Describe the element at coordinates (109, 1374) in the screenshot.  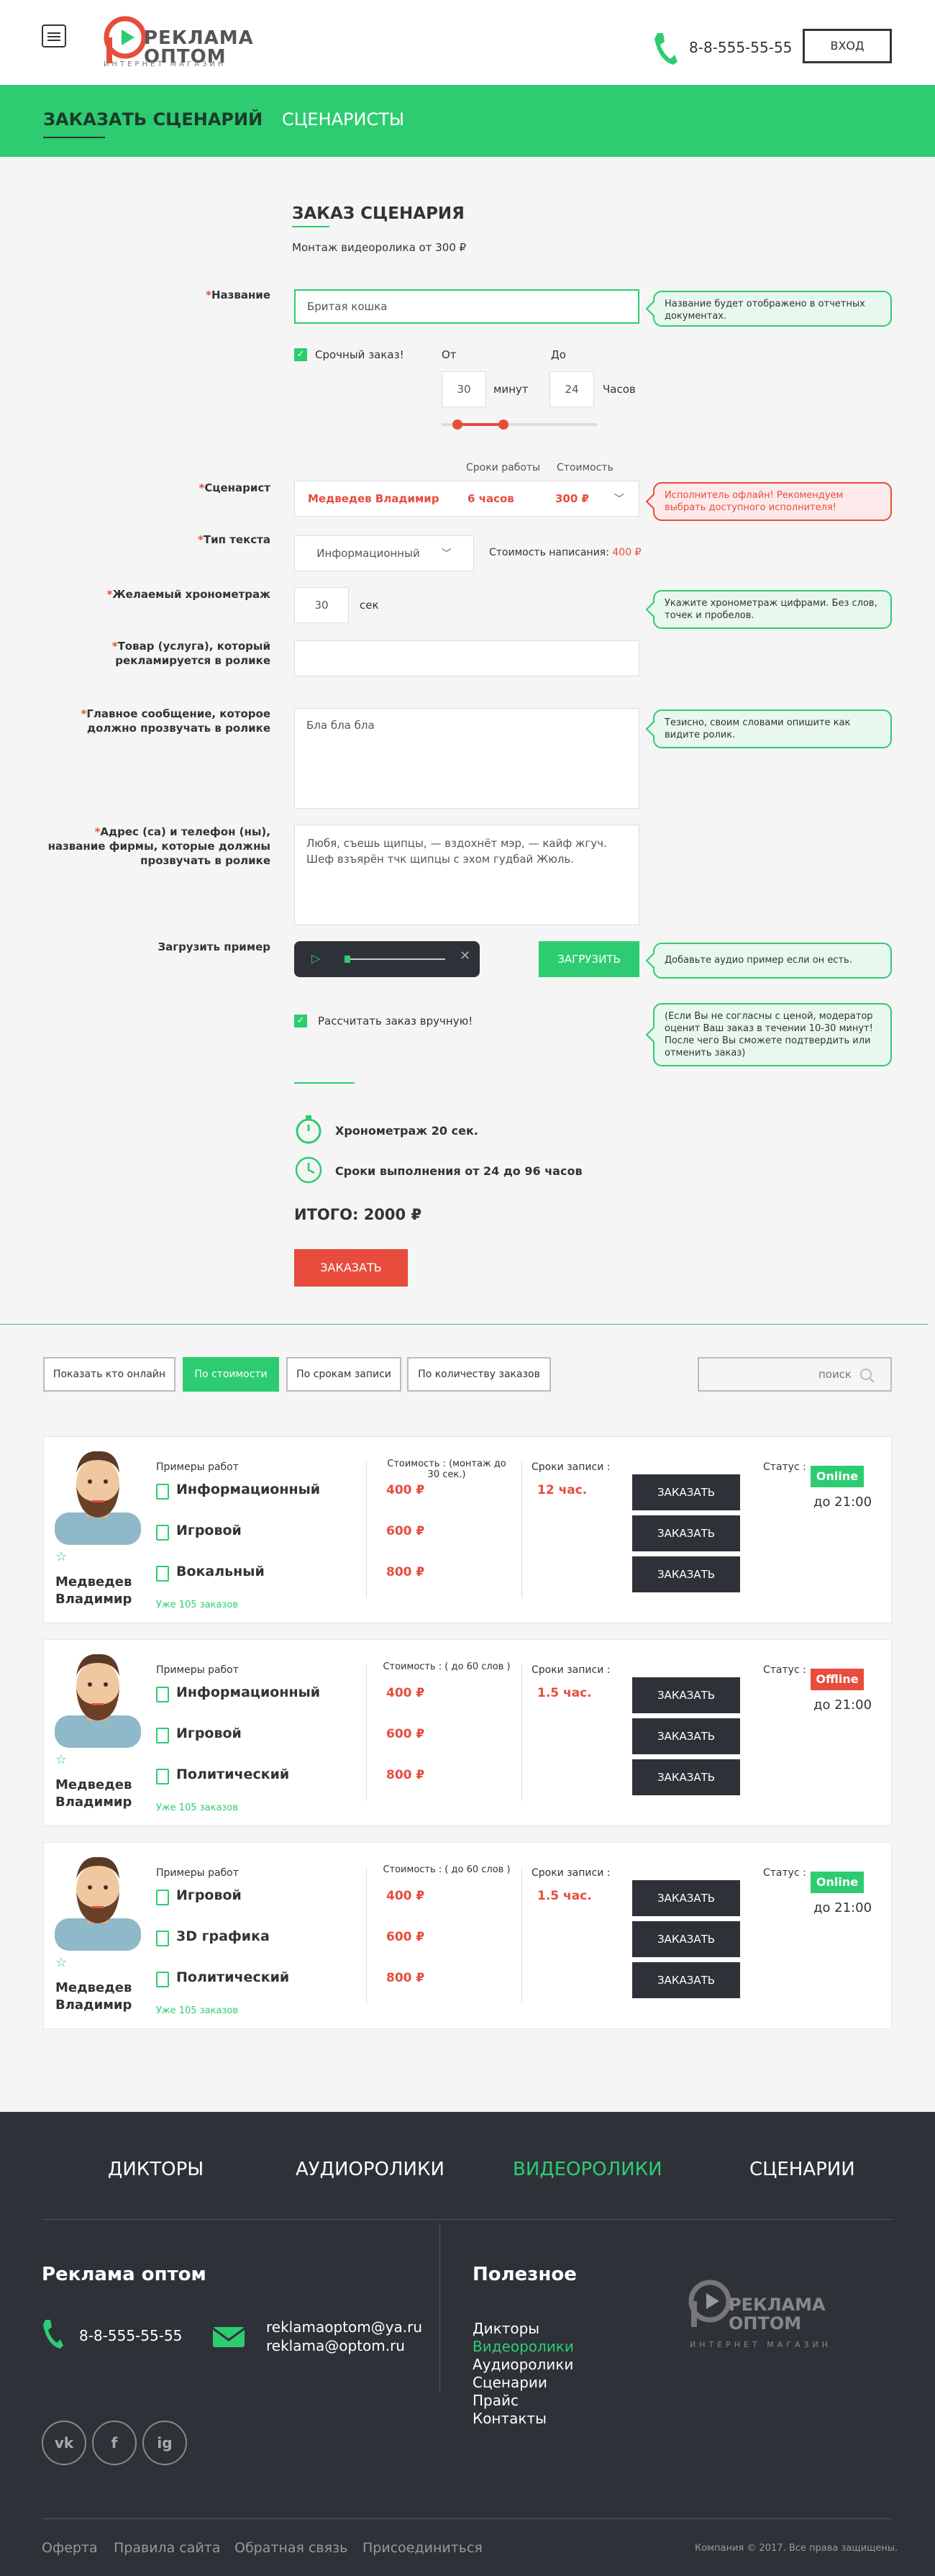
I see `filter-online: Показать кто онлайн` at that location.